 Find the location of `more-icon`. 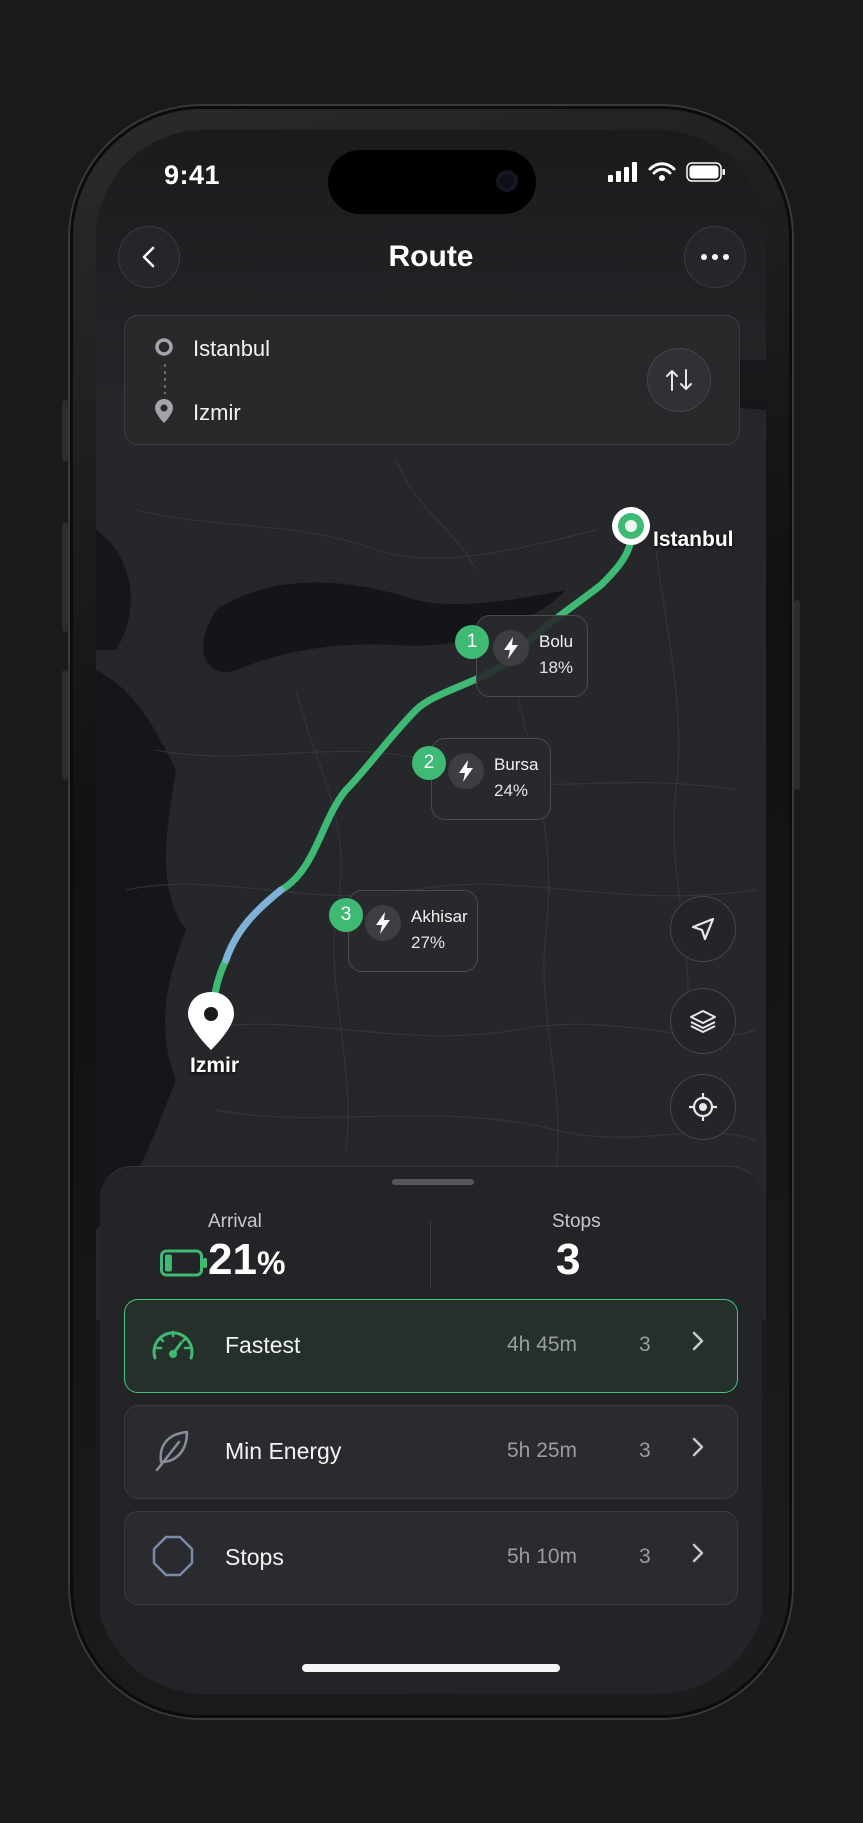

more-icon is located at coordinates (715, 257).